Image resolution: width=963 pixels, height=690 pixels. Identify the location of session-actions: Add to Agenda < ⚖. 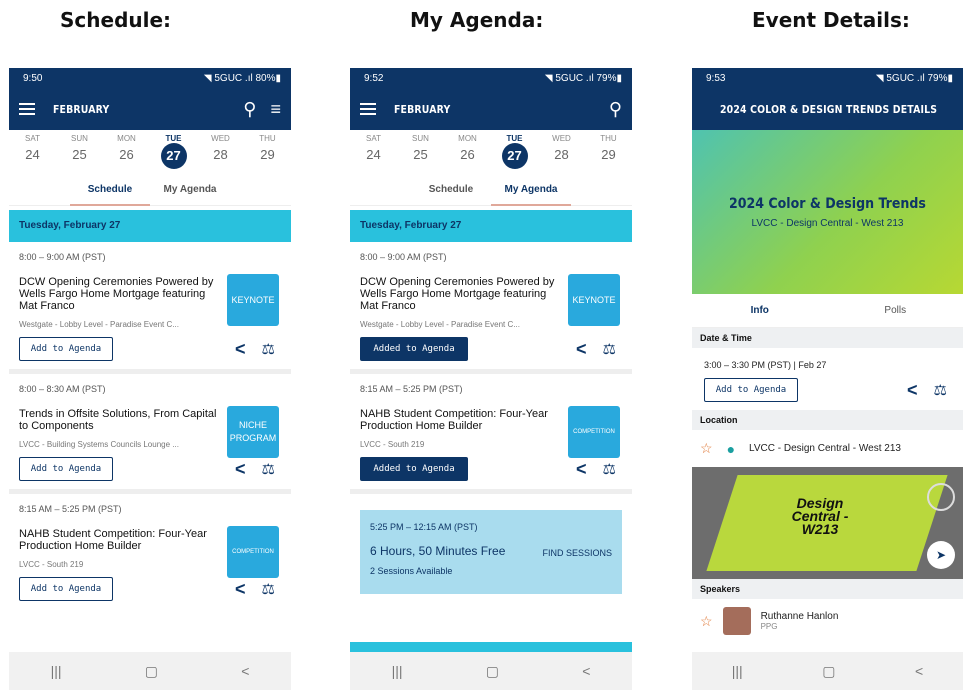
(155, 349).